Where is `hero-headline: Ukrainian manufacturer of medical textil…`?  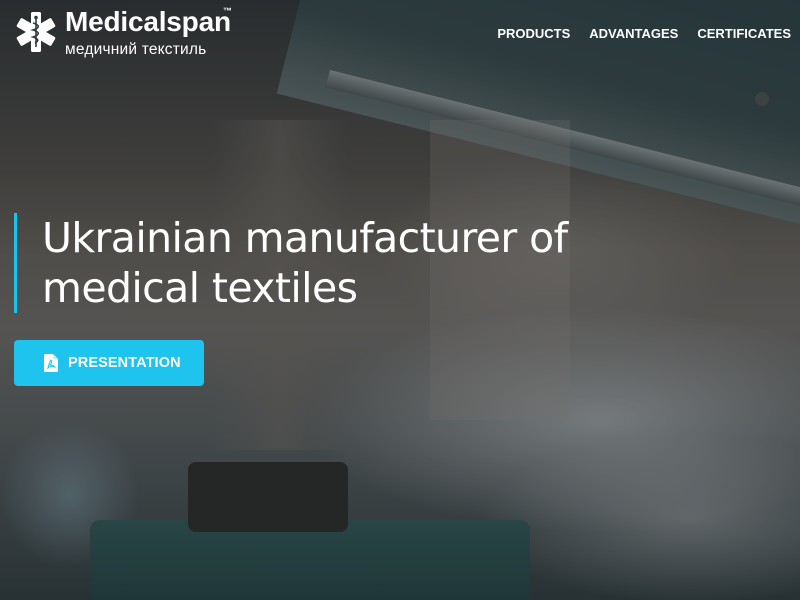 hero-headline: Ukrainian manufacturer of medical textil… is located at coordinates (338, 263).